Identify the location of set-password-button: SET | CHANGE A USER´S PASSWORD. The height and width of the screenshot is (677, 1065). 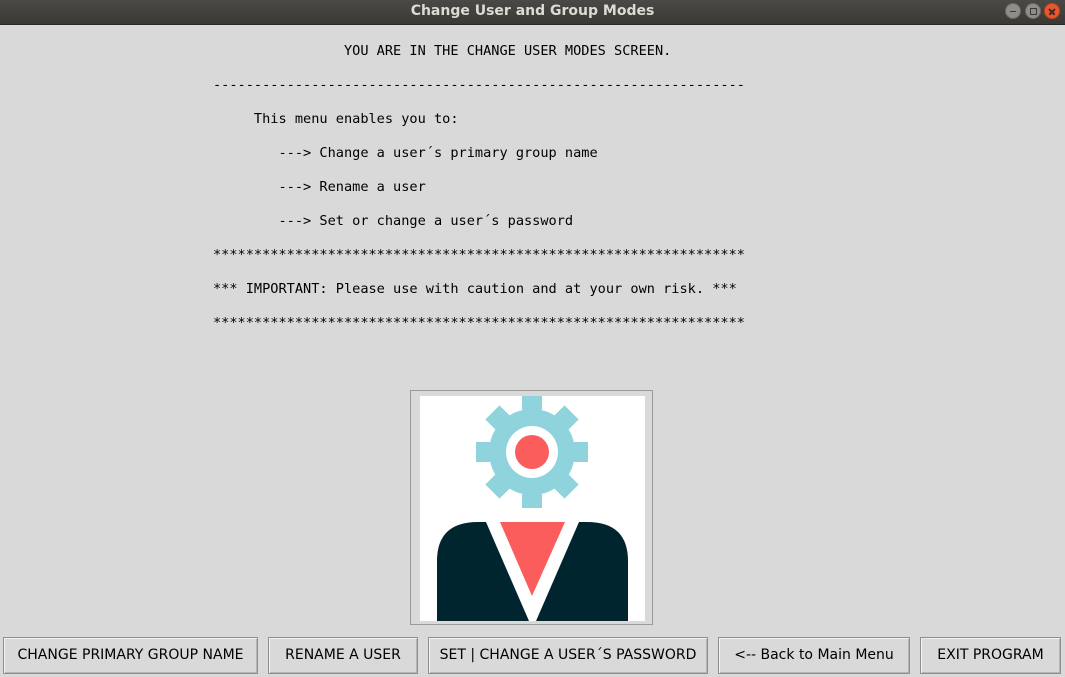
(568, 655).